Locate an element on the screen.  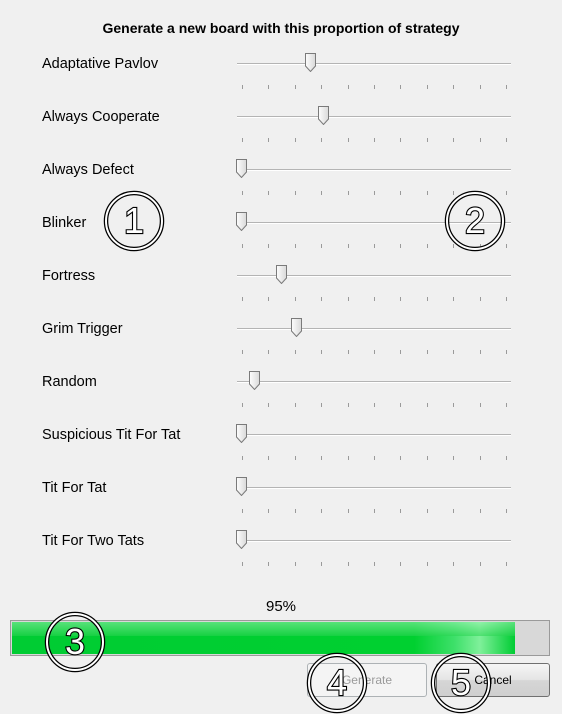
annotation-badge-4: 4 is located at coordinates (337, 683).